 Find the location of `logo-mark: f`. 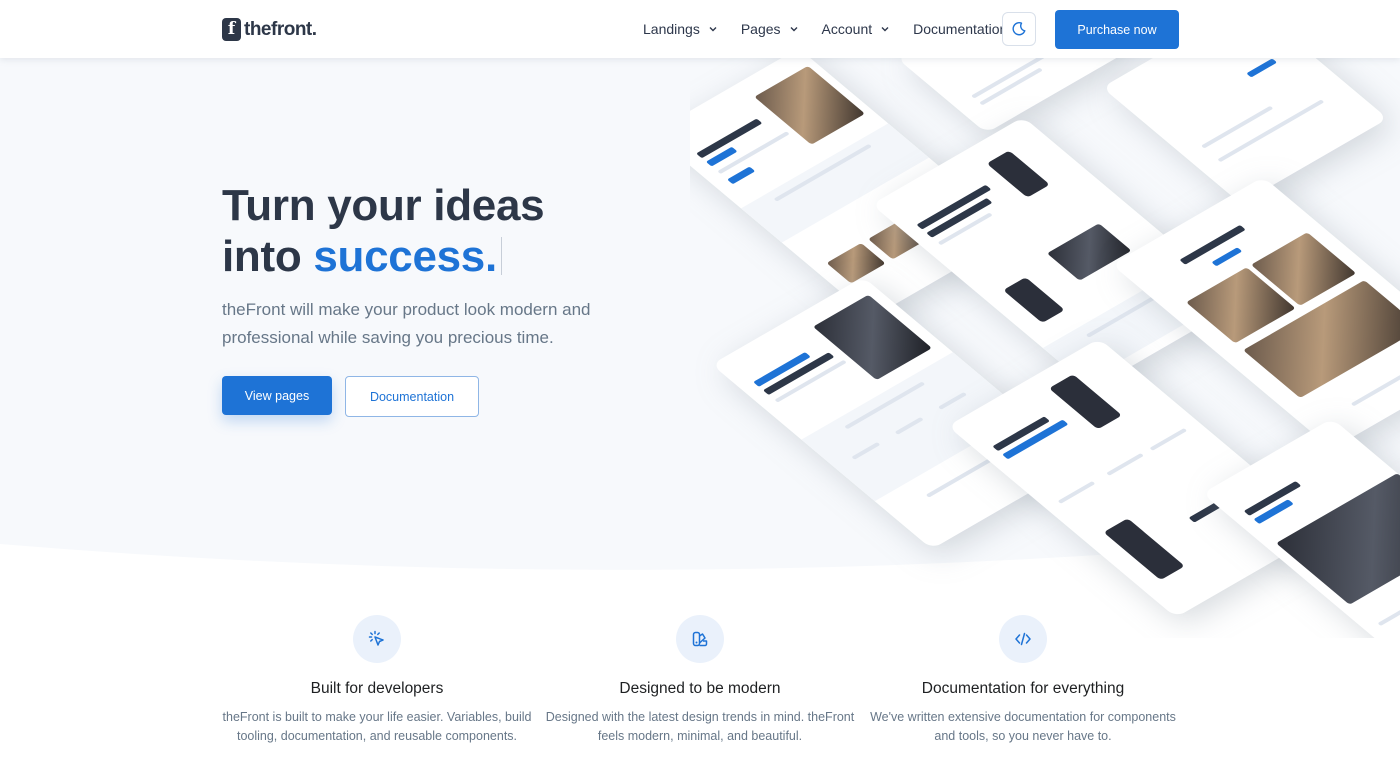

logo-mark: f is located at coordinates (231, 29).